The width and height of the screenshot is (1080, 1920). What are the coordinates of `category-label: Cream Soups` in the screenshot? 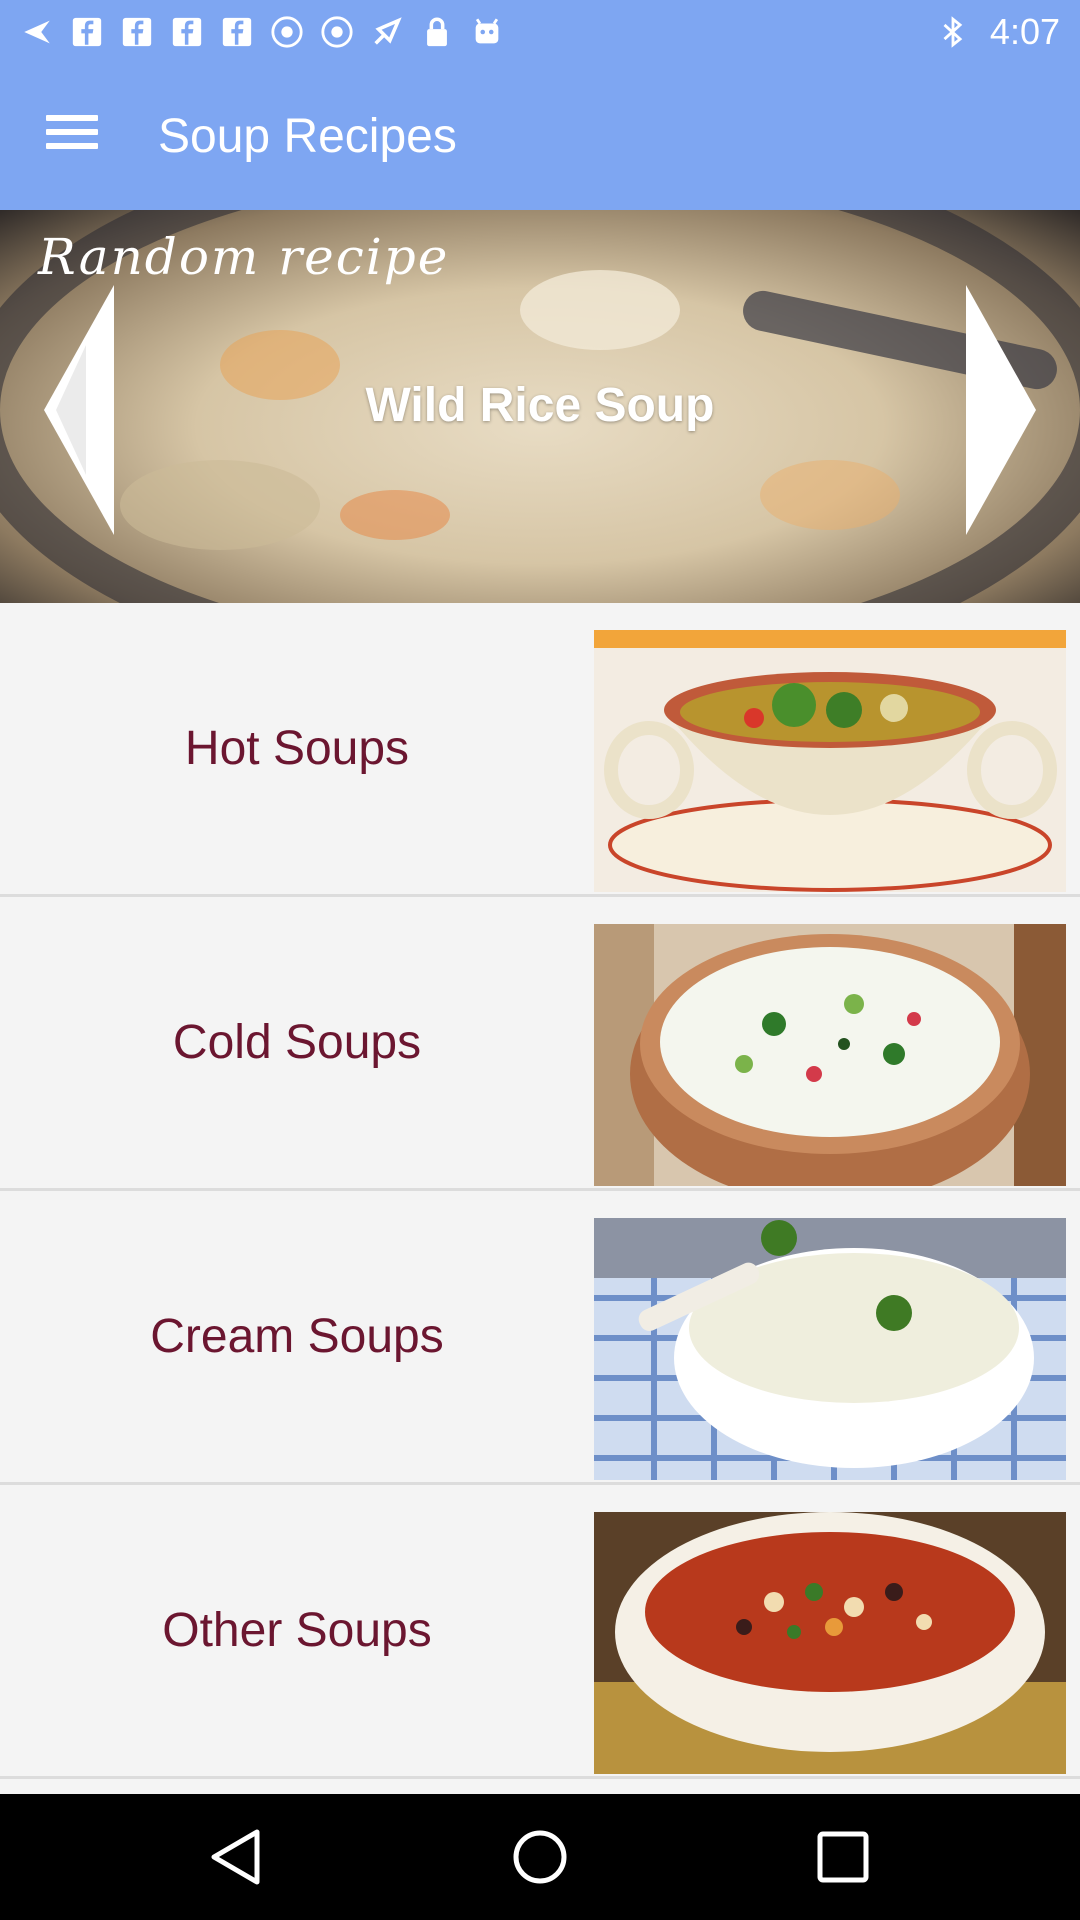 It's located at (297, 1336).